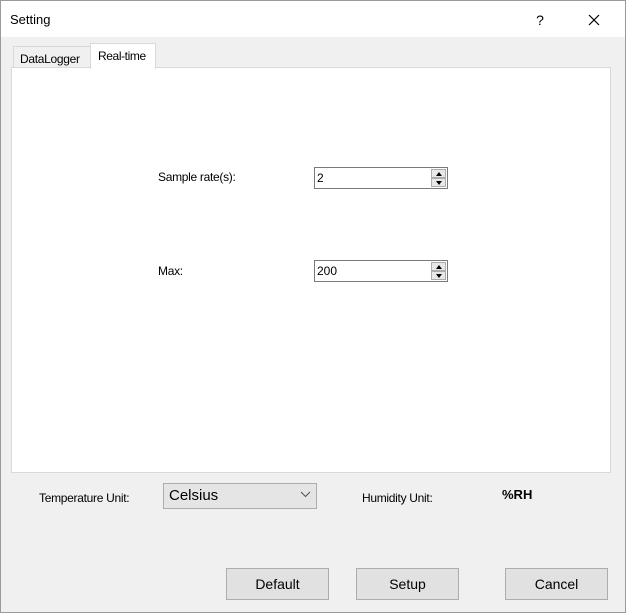 This screenshot has height=613, width=626. I want to click on sample-rate-down-button, so click(438, 182).